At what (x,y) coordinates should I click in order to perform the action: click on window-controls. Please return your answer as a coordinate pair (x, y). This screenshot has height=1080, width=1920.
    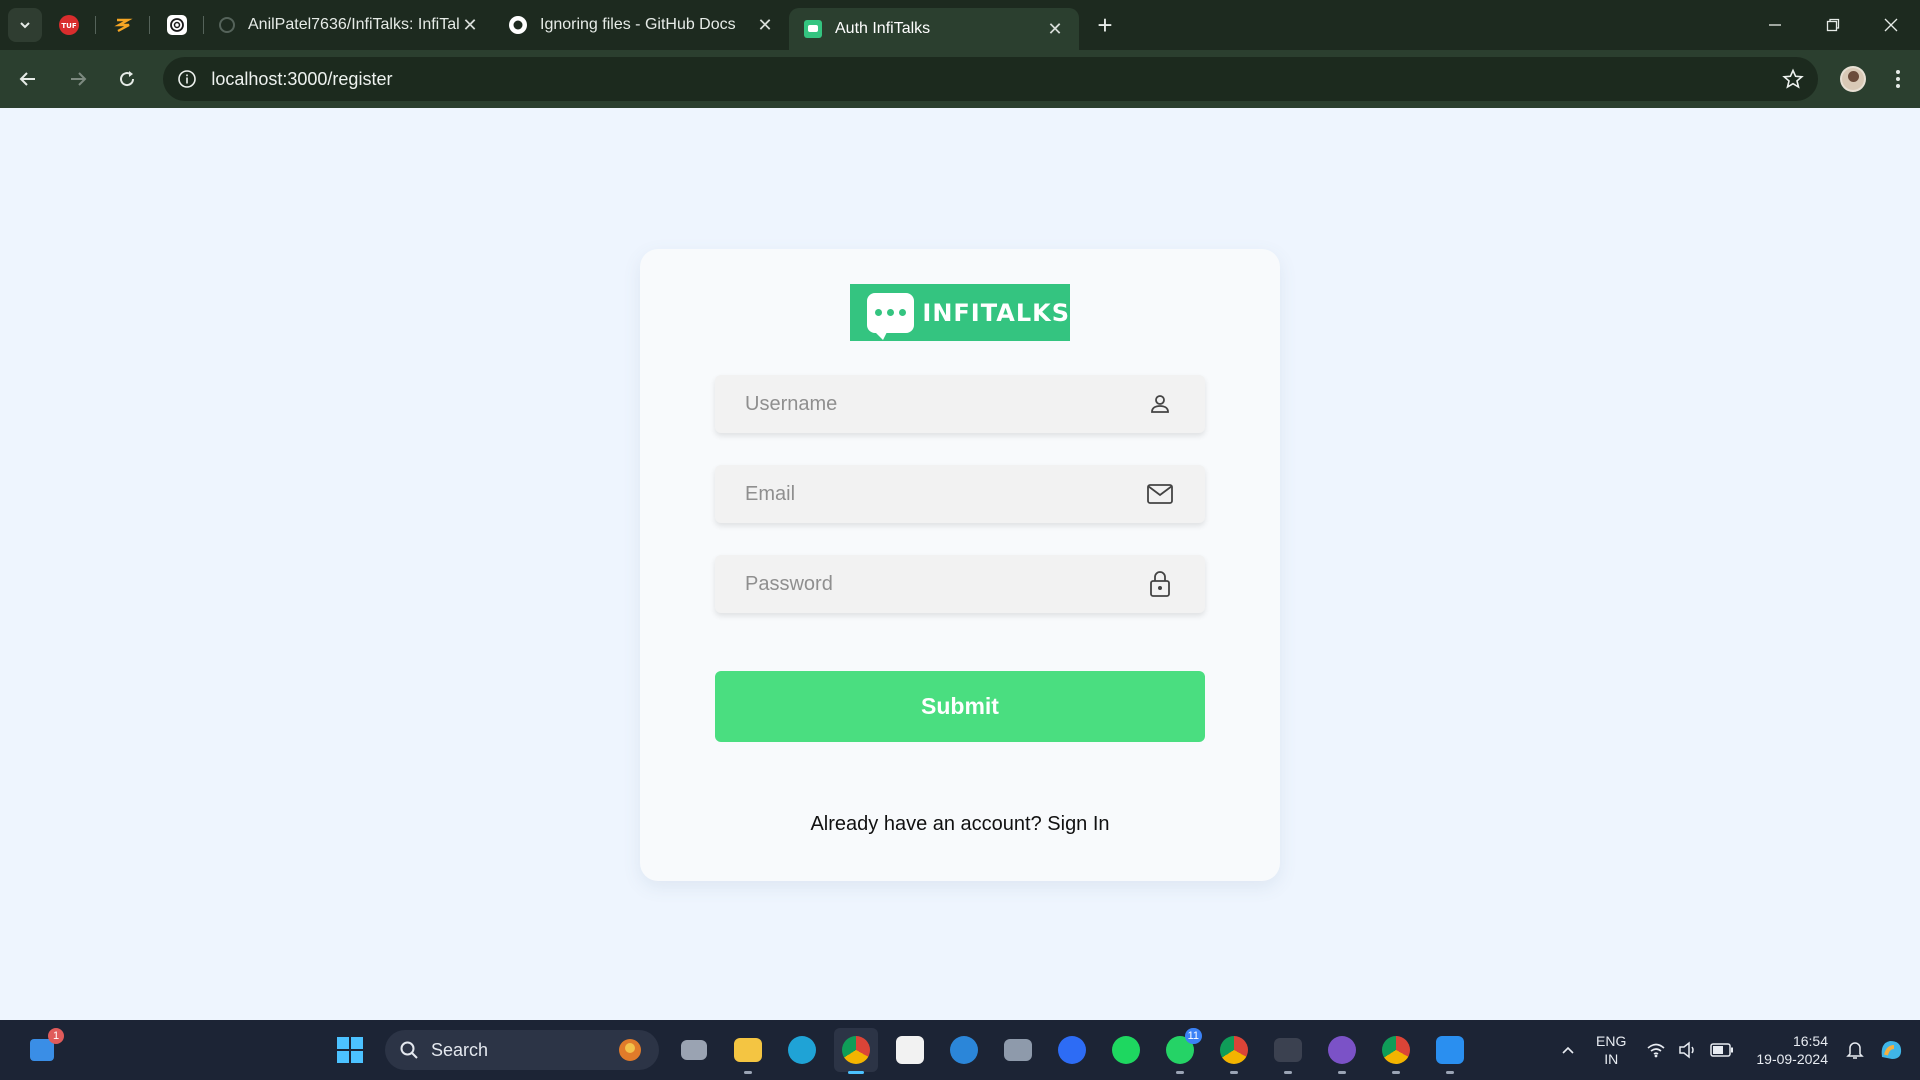
    Looking at the image, I should click on (1833, 25).